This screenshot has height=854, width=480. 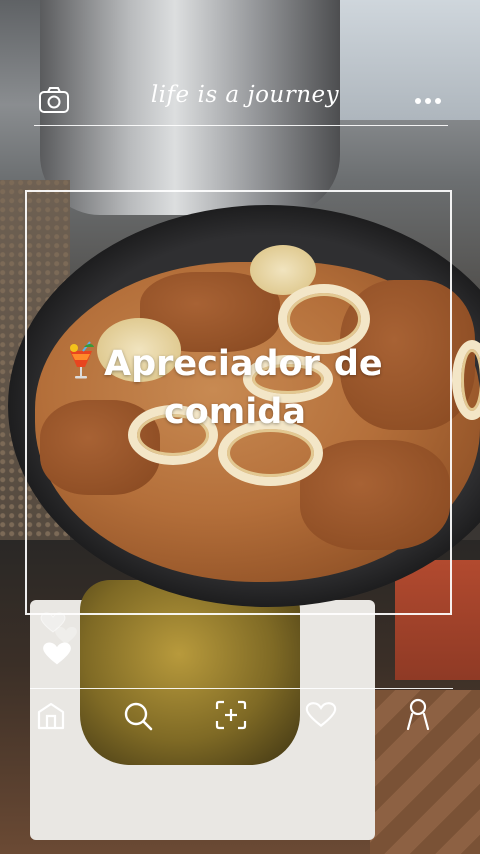 What do you see at coordinates (428, 101) in the screenshot?
I see `more-dots-icon` at bounding box center [428, 101].